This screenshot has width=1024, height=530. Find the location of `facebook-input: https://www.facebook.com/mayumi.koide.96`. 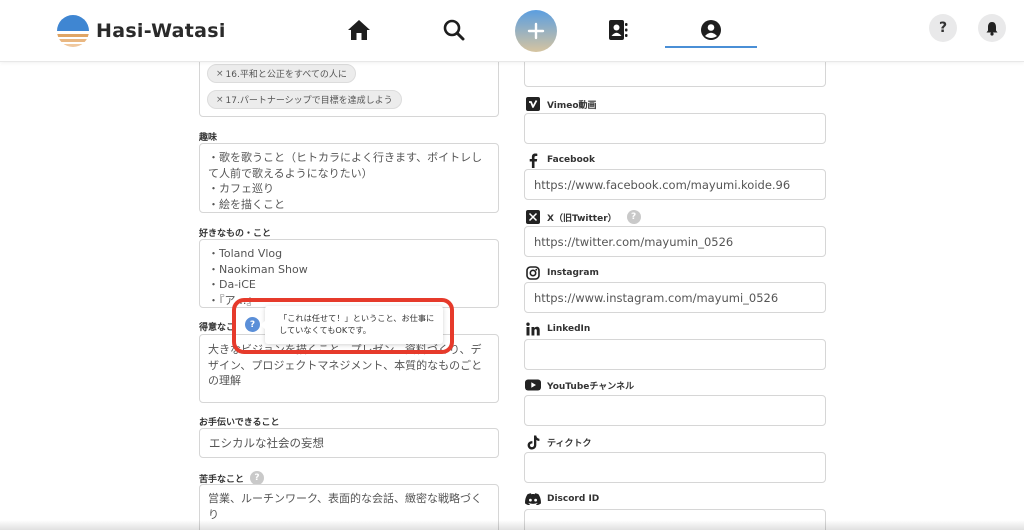

facebook-input: https://www.facebook.com/mayumi.koide.96 is located at coordinates (675, 184).